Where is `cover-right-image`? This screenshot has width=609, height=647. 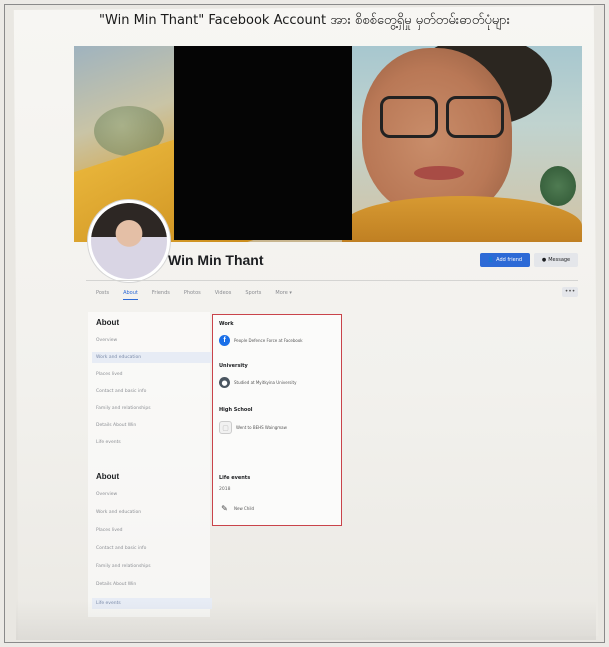 cover-right-image is located at coordinates (462, 144).